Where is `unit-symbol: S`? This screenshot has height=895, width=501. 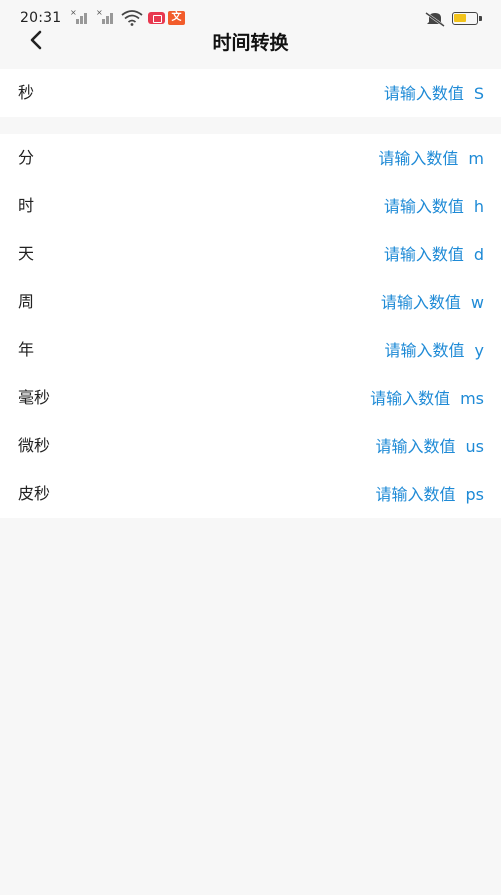 unit-symbol: S is located at coordinates (478, 93).